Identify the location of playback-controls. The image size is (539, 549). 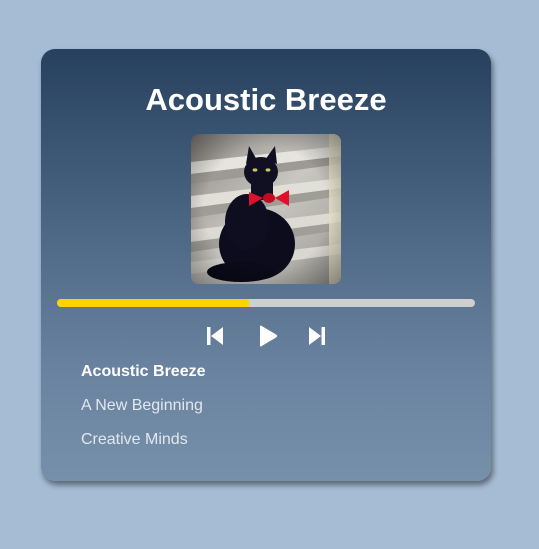
(266, 336).